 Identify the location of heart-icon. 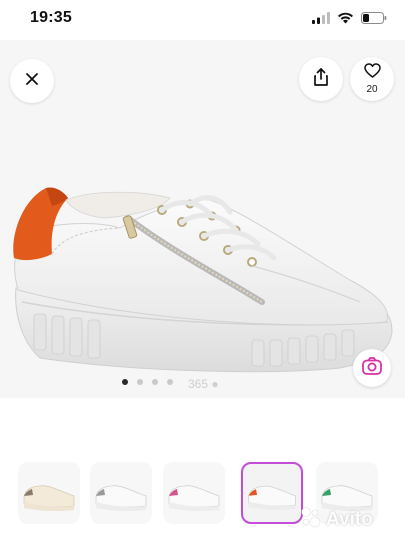
(372, 73).